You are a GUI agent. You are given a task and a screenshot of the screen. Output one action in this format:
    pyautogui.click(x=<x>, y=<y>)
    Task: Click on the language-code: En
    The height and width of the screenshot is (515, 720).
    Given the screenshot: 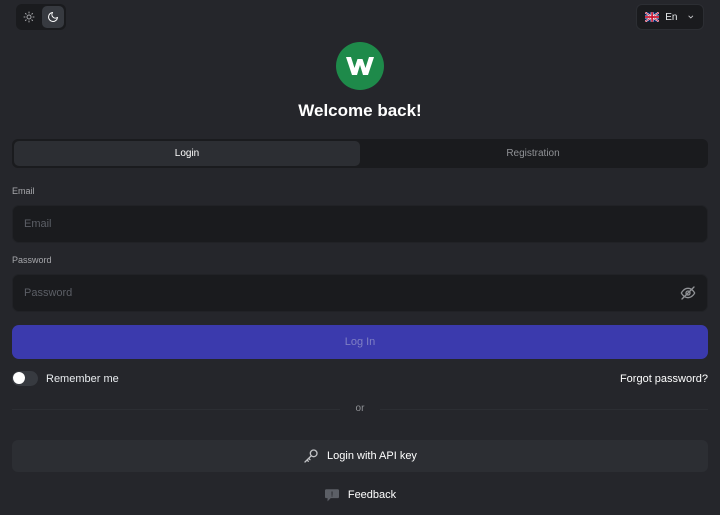 What is the action you would take?
    pyautogui.click(x=671, y=17)
    